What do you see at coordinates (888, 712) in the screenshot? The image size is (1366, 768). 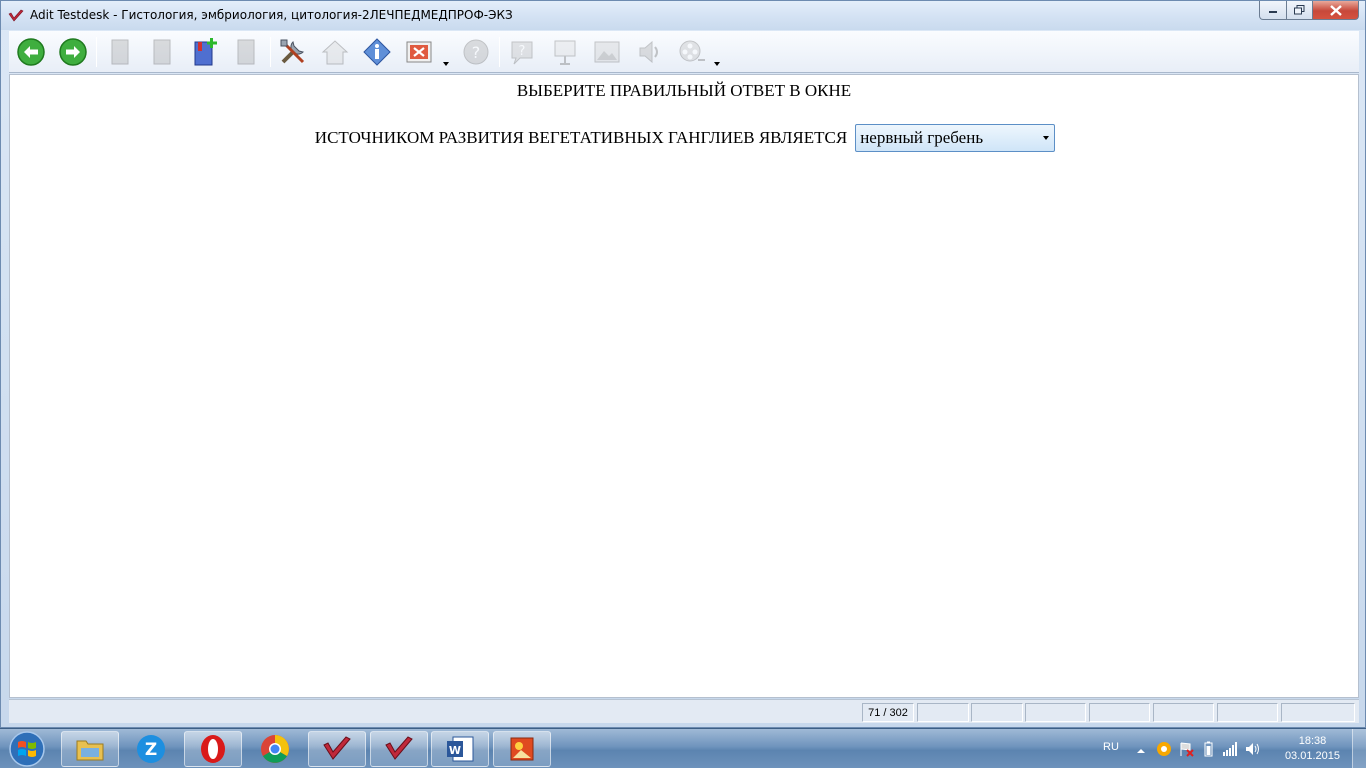 I see `question-counter: 71 / 302` at bounding box center [888, 712].